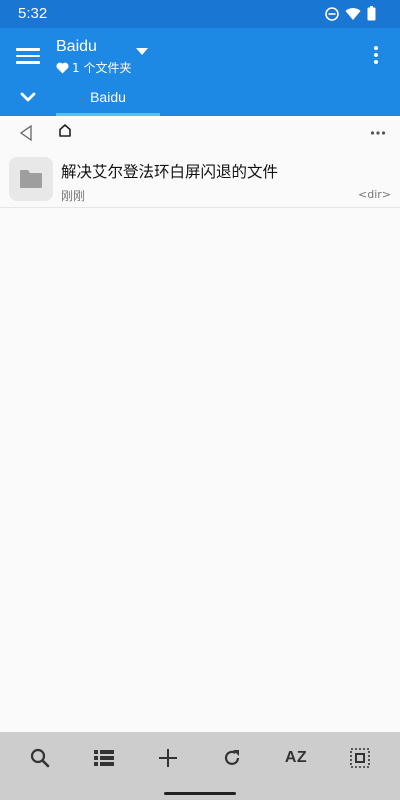 The height and width of the screenshot is (800, 400). I want to click on home-button, so click(65, 131).